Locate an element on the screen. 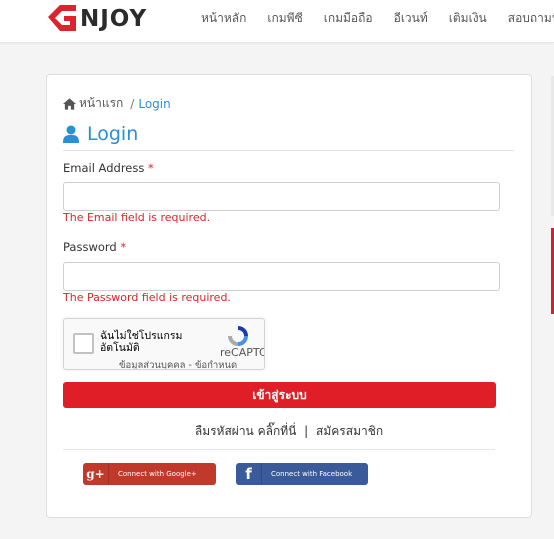  breadcrumb-current: Login is located at coordinates (154, 103).